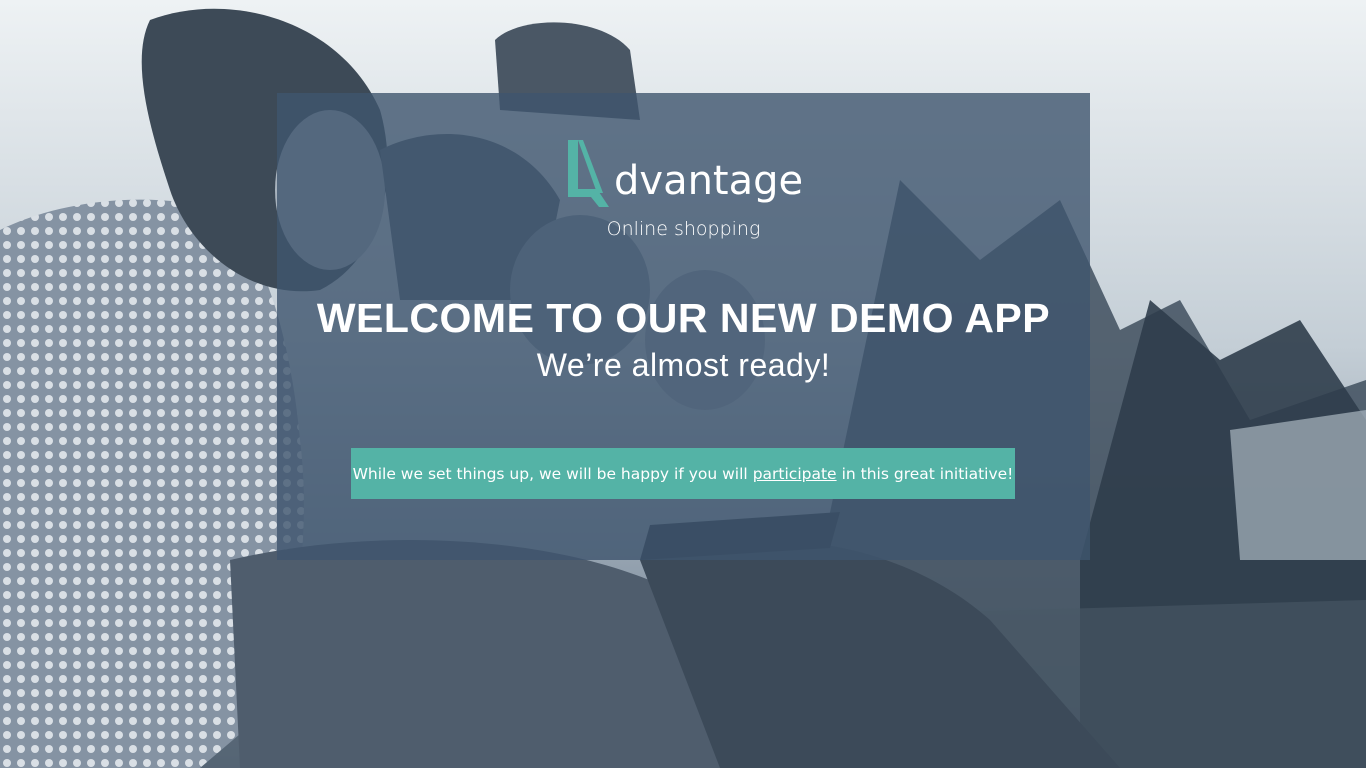 The image size is (1366, 768). I want to click on participate-link: participate, so click(795, 474).